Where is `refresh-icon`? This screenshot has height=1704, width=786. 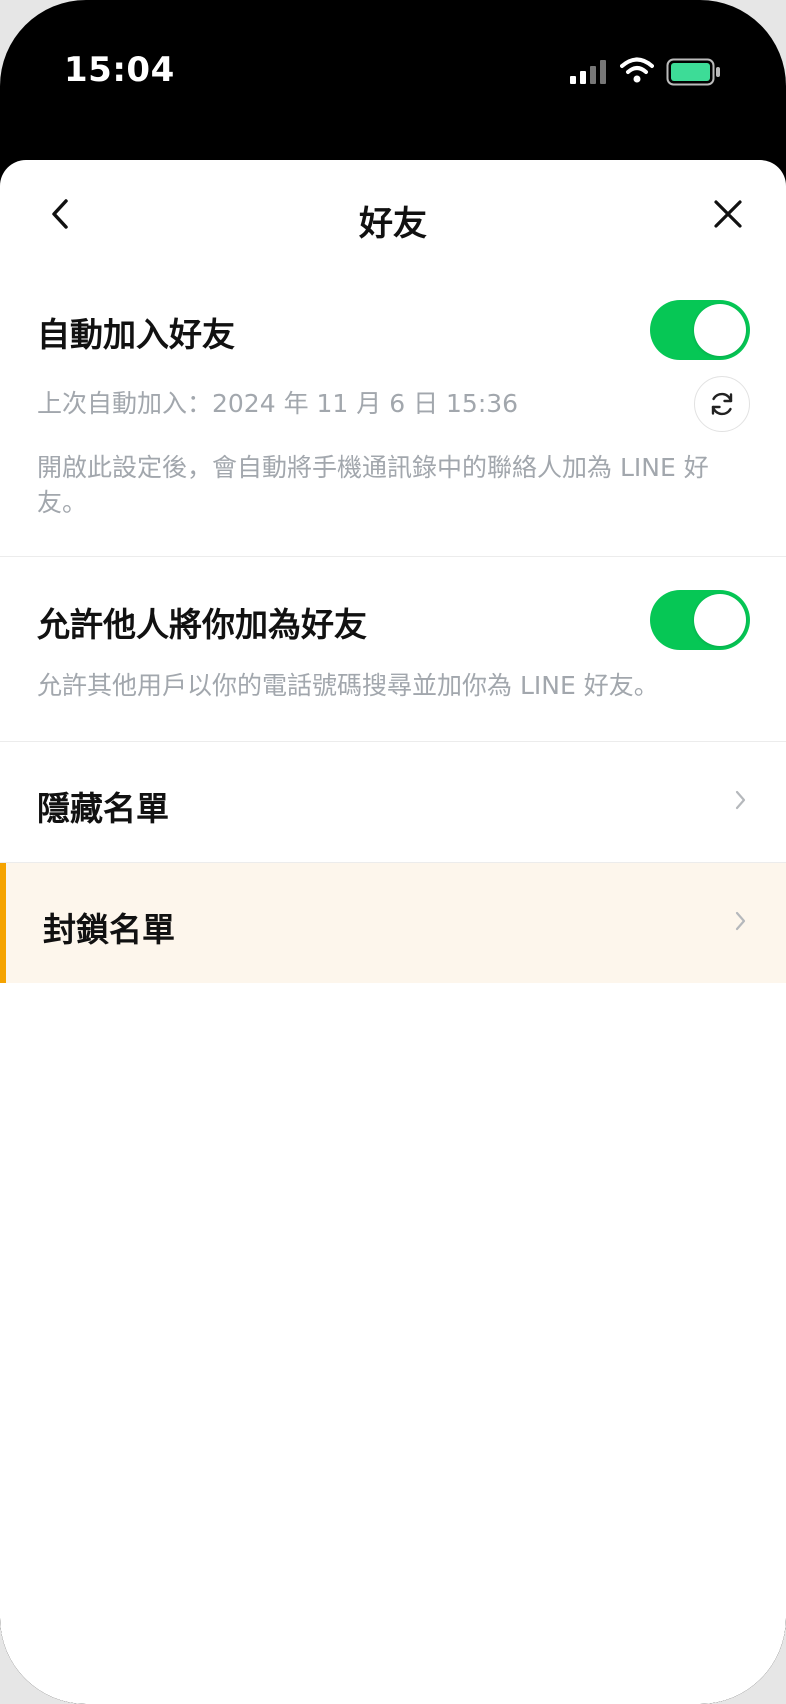
refresh-icon is located at coordinates (722, 404).